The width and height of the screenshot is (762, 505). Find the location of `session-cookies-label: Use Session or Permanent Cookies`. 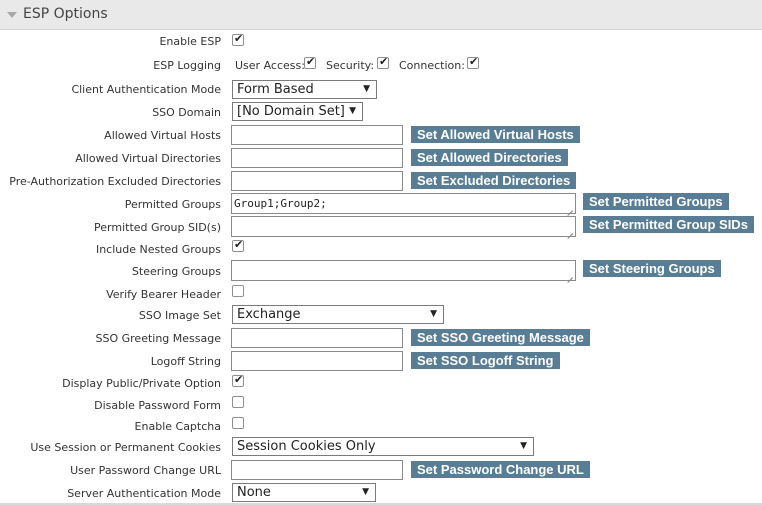

session-cookies-label: Use Session or Permanent Cookies is located at coordinates (125, 447).